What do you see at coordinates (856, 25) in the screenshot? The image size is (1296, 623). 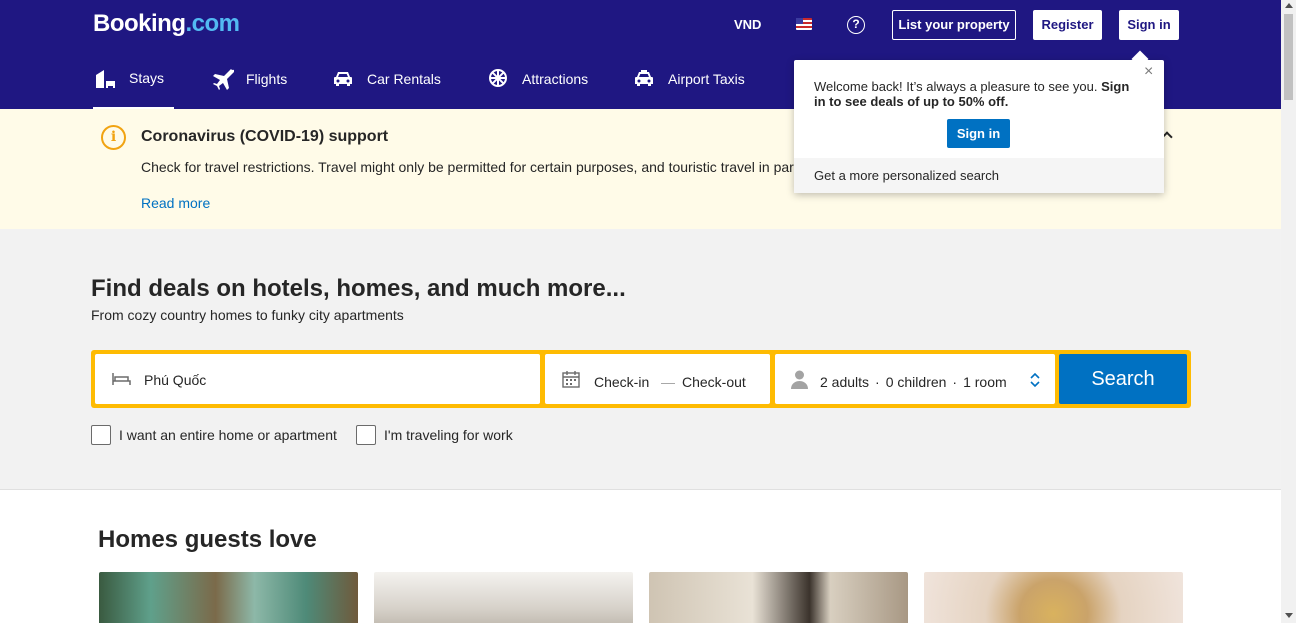 I see `help-icon: ?` at bounding box center [856, 25].